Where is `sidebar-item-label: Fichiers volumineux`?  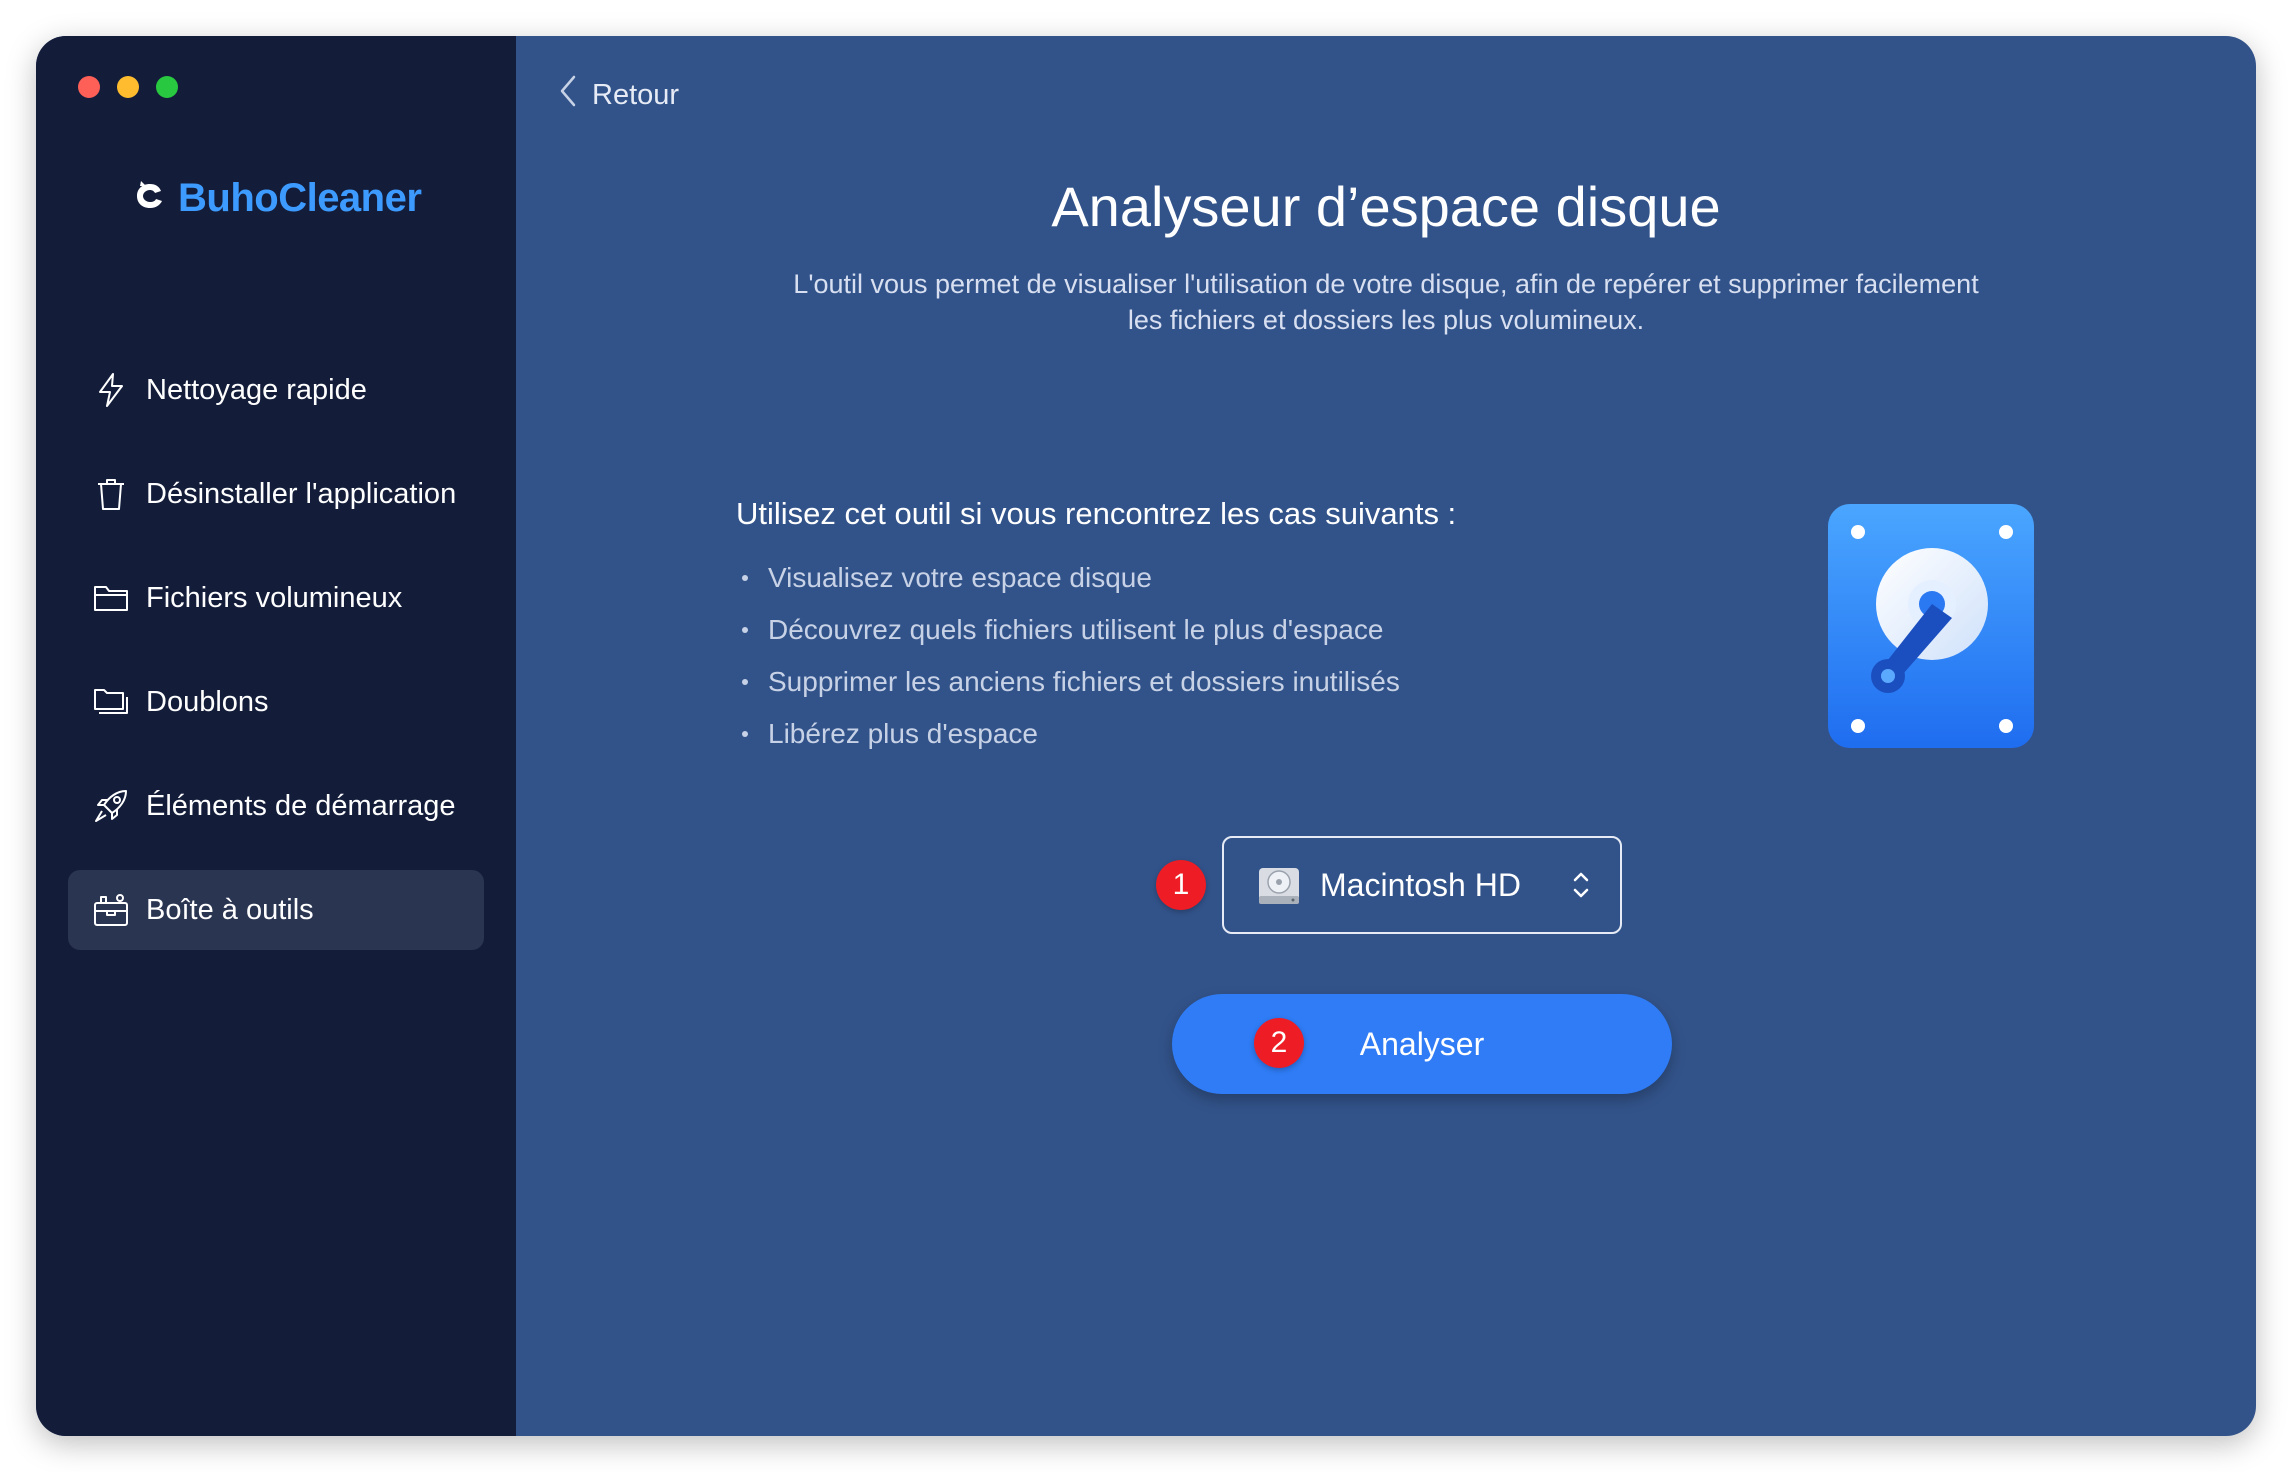
sidebar-item-label: Fichiers volumineux is located at coordinates (274, 597).